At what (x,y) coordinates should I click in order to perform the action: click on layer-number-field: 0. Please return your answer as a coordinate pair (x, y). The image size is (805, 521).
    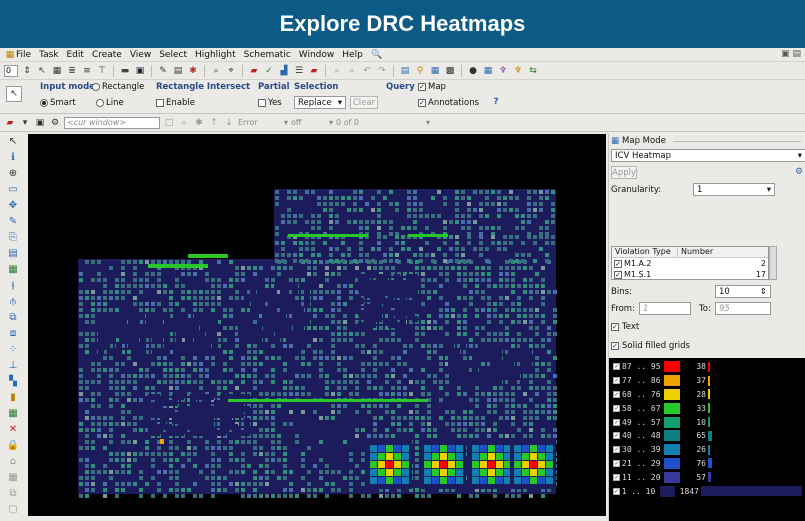
    Looking at the image, I should click on (11, 70).